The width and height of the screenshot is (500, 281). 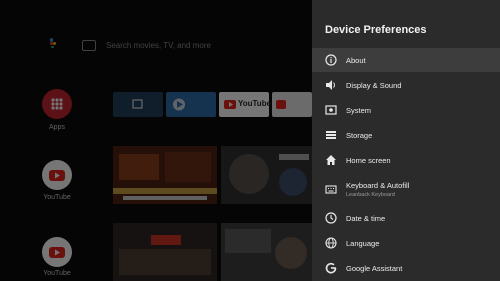 What do you see at coordinates (374, 85) in the screenshot?
I see `menu-item-label: Display & Sound` at bounding box center [374, 85].